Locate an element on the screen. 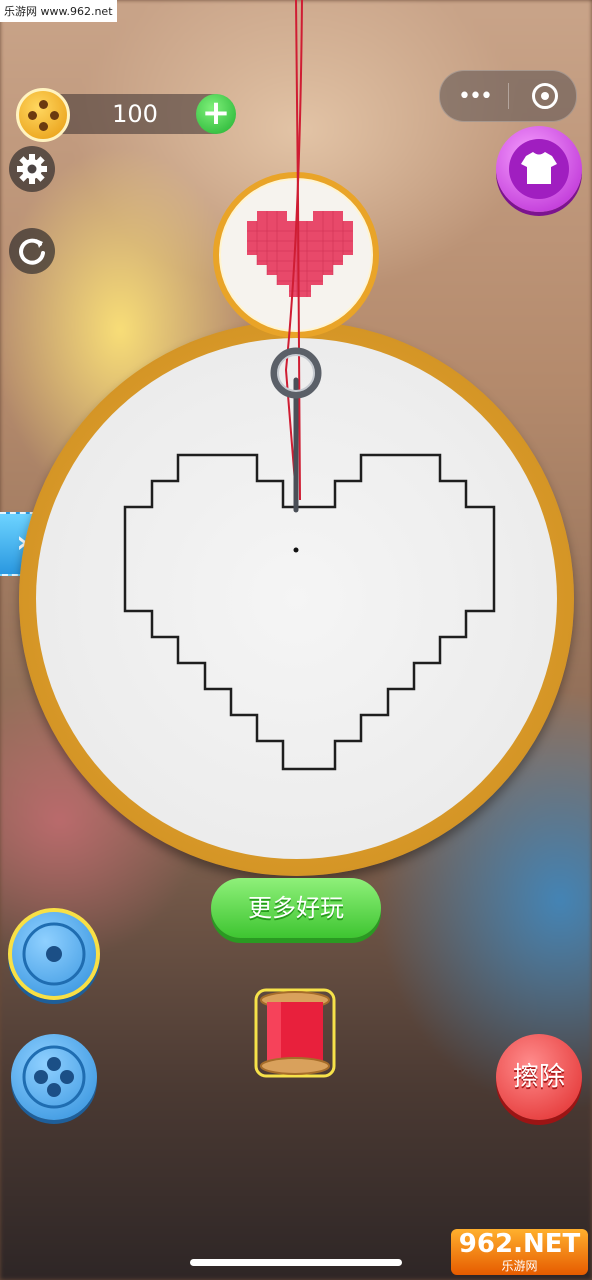 Image resolution: width=592 pixels, height=1280 pixels. button-tool-four-hole is located at coordinates (54, 1077).